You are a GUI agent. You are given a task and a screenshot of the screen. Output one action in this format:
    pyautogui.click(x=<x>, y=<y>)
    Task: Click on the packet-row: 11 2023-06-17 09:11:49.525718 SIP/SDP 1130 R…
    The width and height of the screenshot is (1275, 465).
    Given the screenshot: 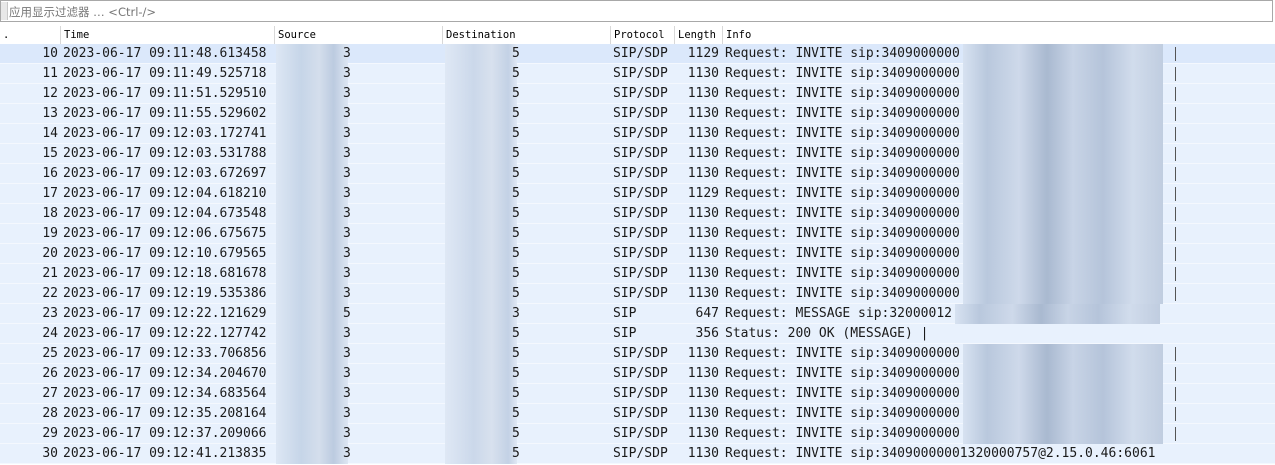 What is the action you would take?
    pyautogui.click(x=637, y=74)
    